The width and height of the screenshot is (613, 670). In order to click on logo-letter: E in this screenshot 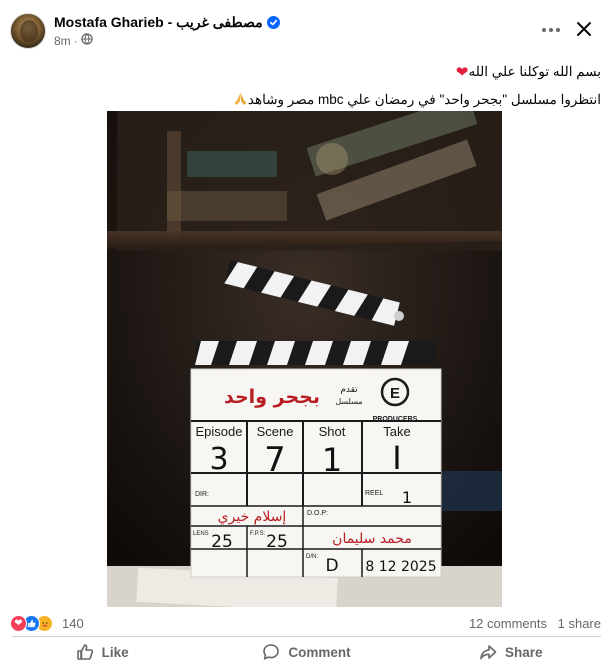, I will do `click(395, 393)`.